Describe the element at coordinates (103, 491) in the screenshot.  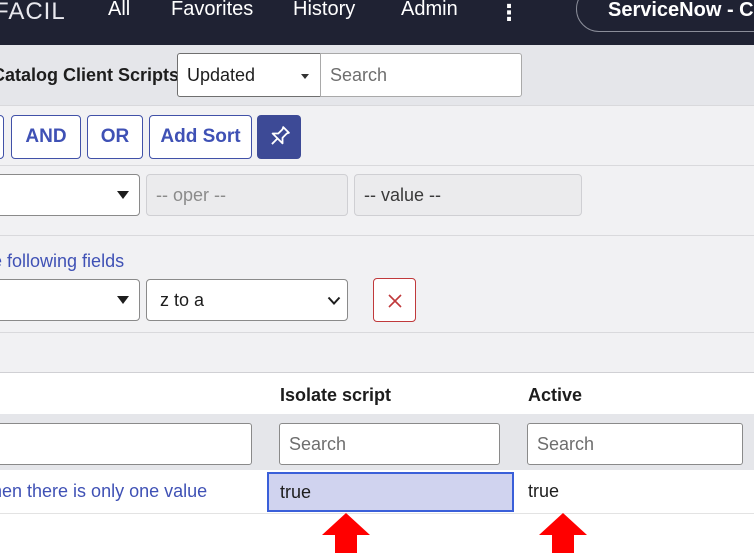
I see `row-name-link: hen there is only one value` at that location.